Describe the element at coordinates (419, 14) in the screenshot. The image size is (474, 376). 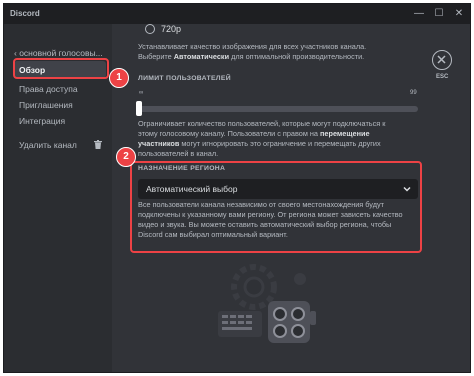
I see `minimize-button: —` at that location.